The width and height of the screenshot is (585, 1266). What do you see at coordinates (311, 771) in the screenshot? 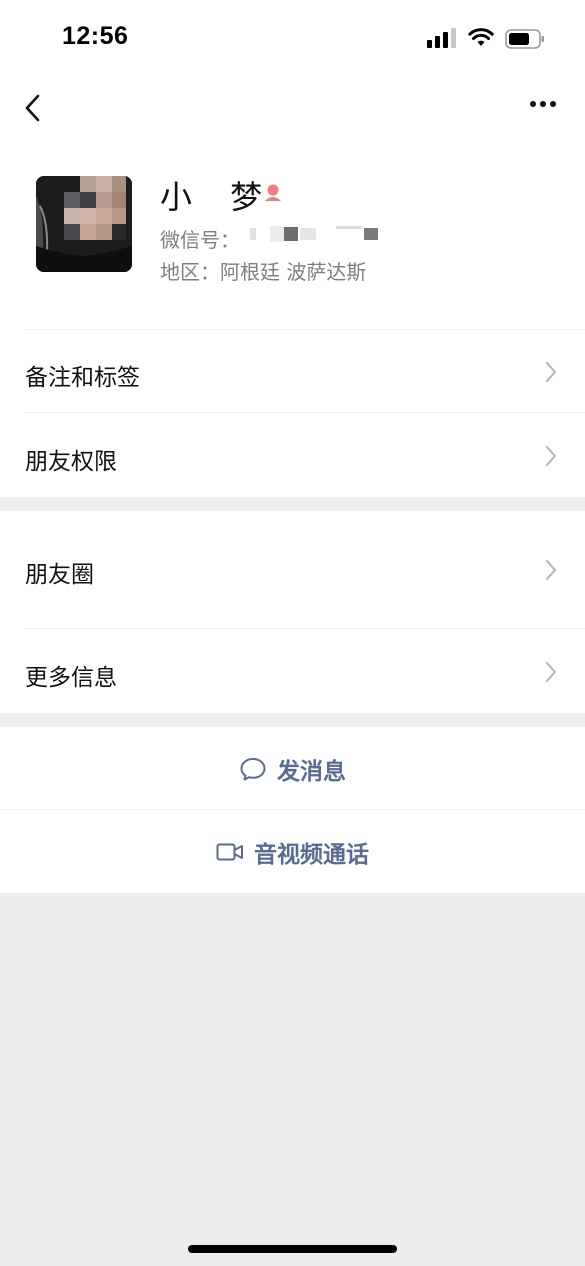
I see `send-message-label: 发消息` at bounding box center [311, 771].